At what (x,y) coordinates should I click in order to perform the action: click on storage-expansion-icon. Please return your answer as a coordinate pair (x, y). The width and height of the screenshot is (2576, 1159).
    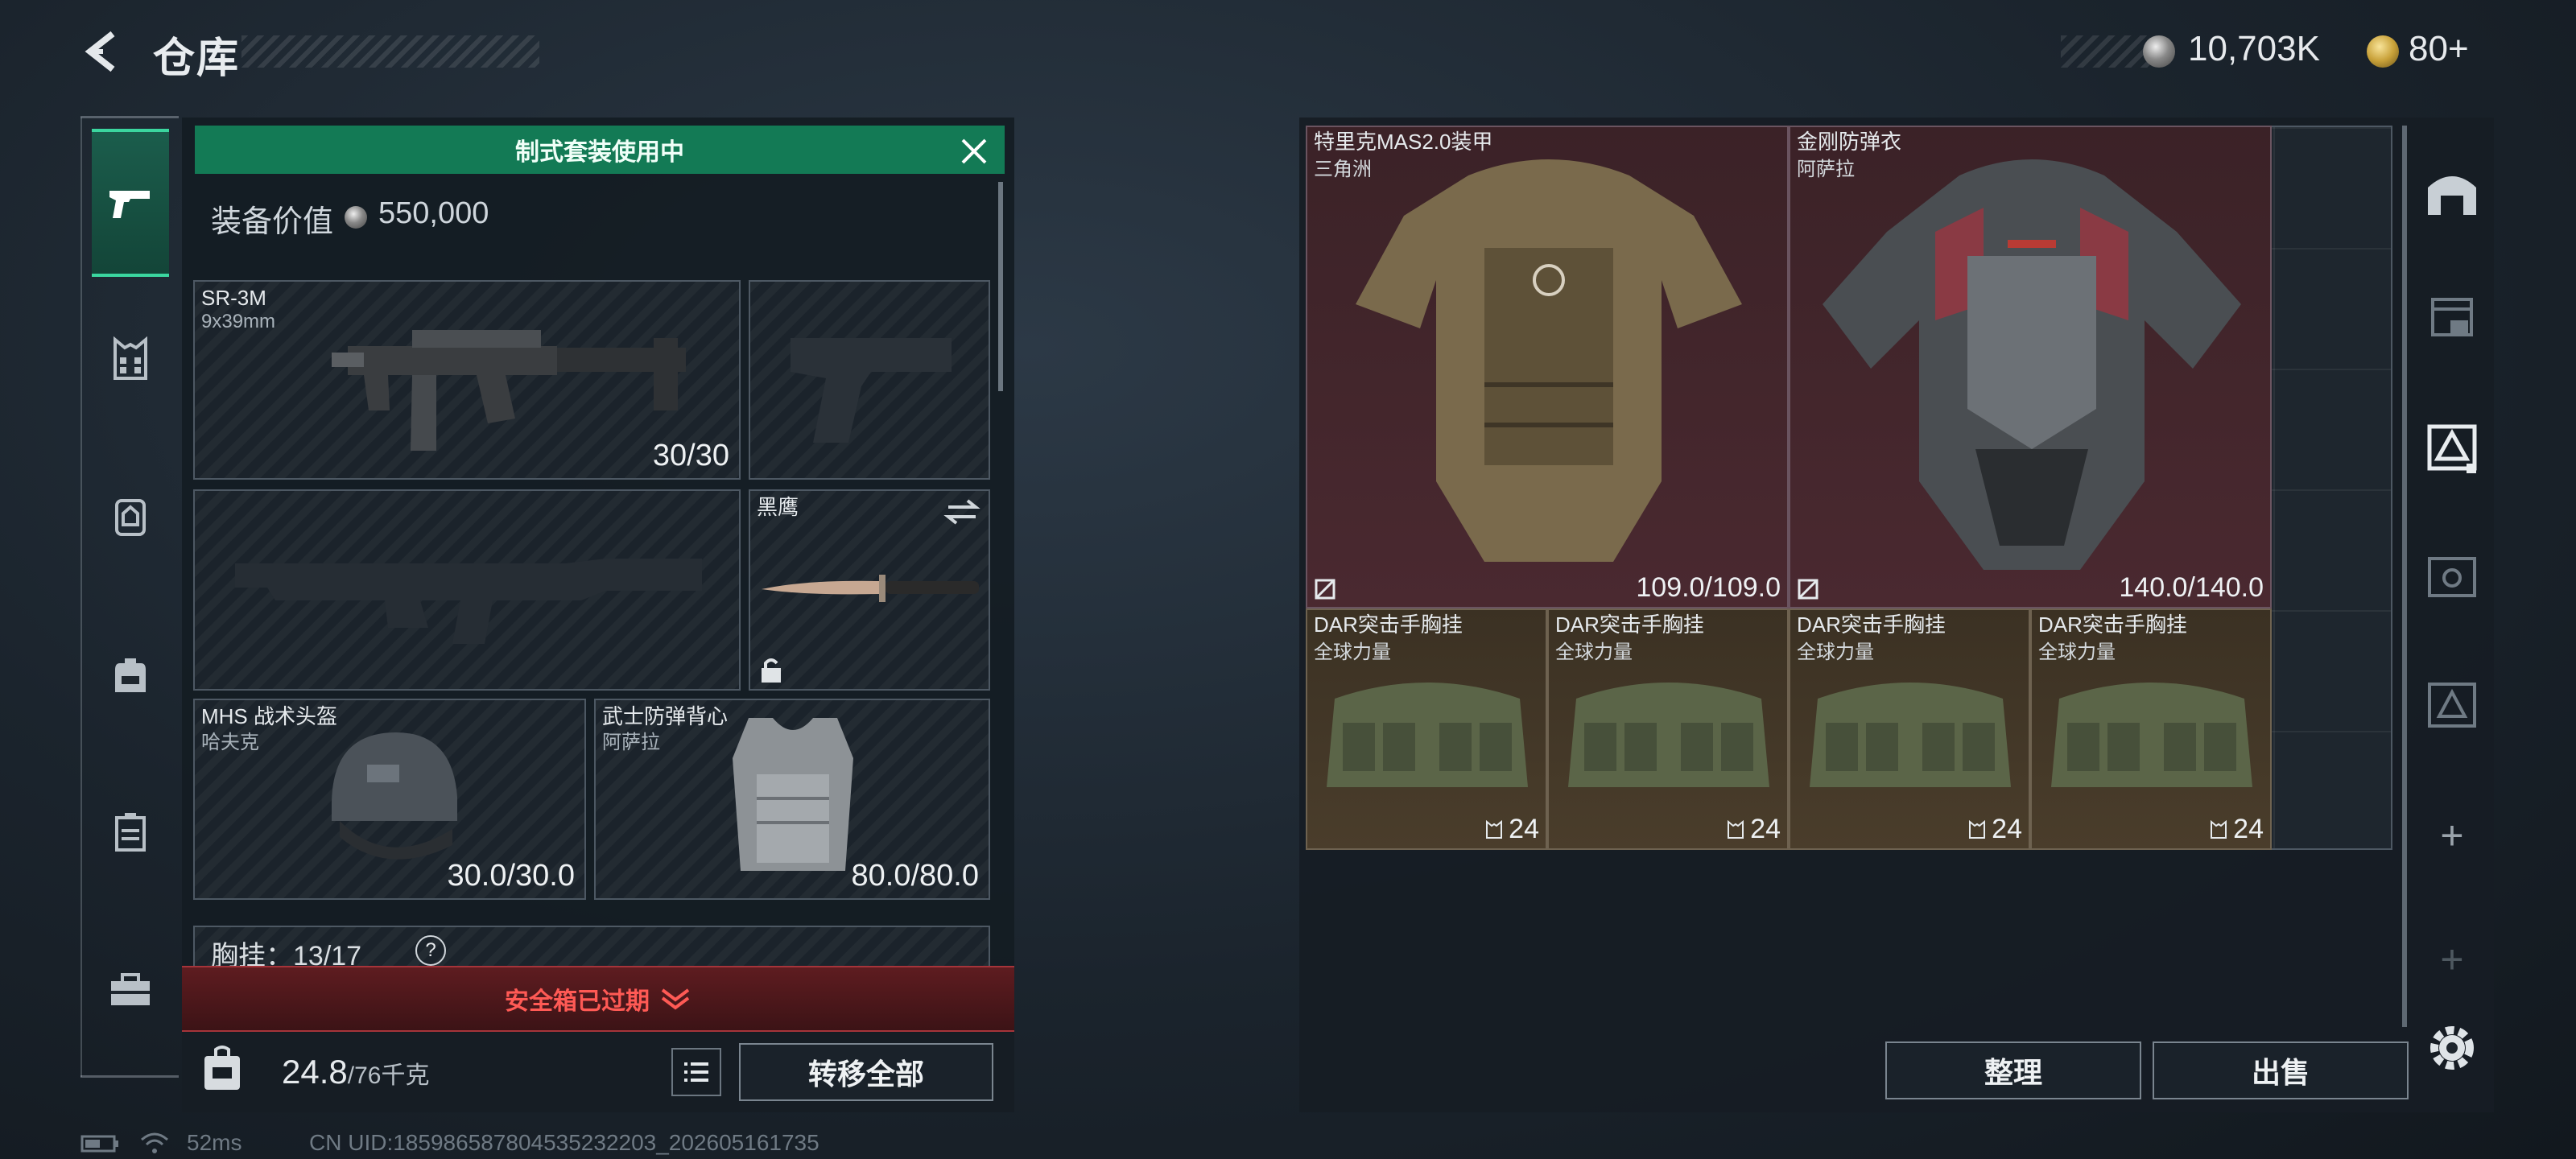
    Looking at the image, I should click on (2452, 448).